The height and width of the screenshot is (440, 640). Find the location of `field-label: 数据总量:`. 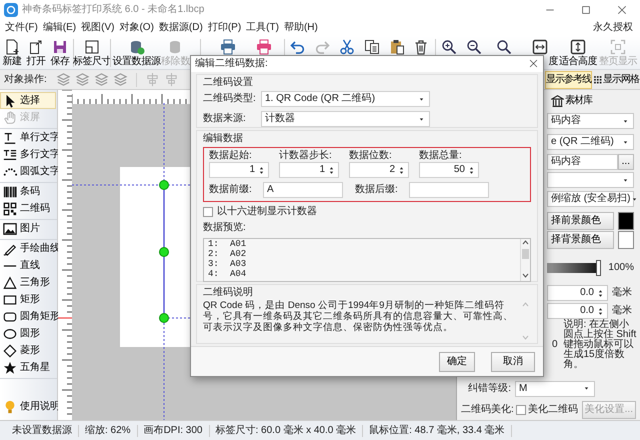

field-label: 数据总量: is located at coordinates (441, 156).